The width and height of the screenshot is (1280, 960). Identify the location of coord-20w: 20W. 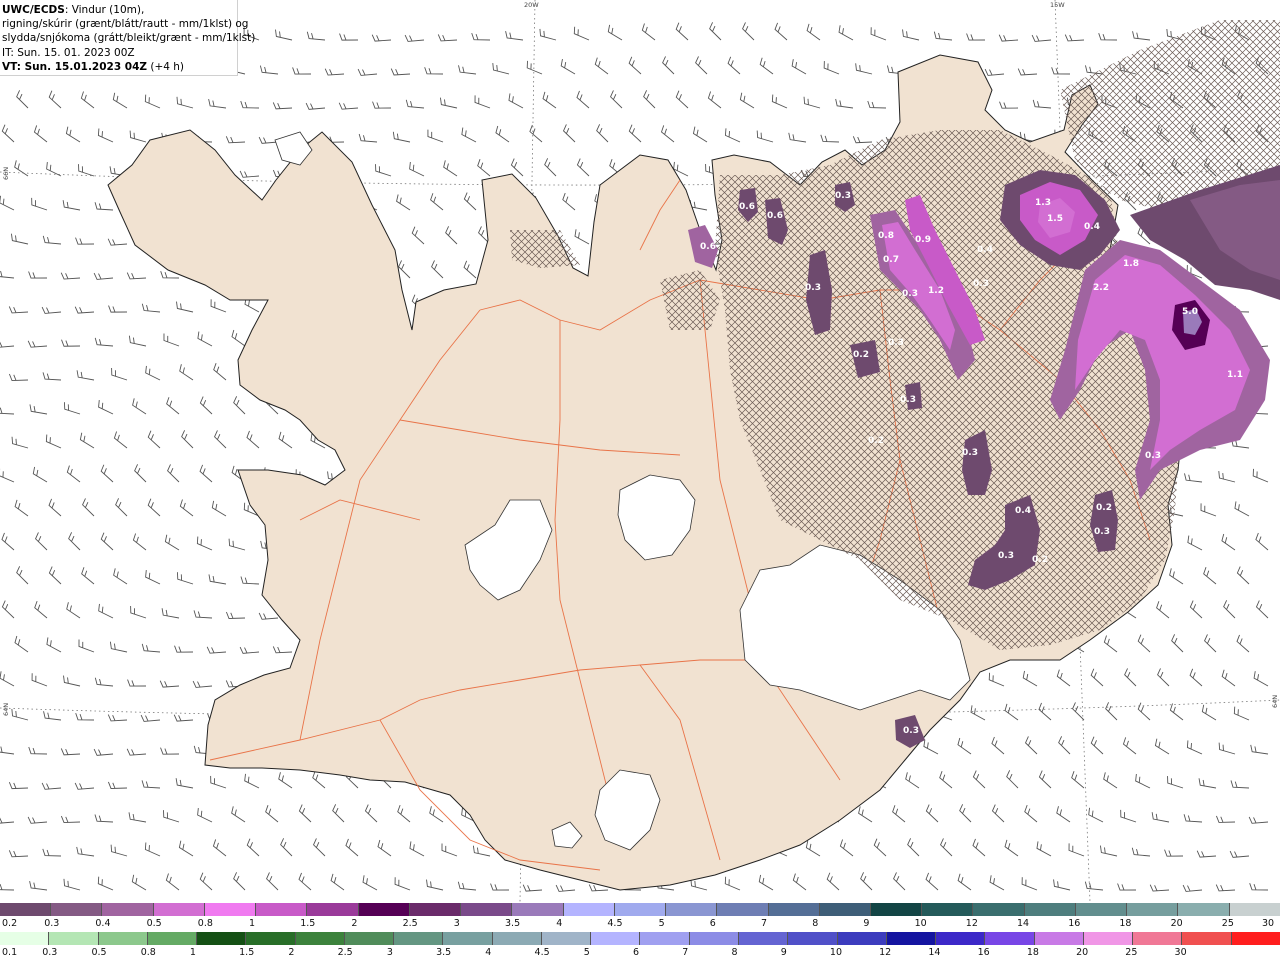
(531, 5).